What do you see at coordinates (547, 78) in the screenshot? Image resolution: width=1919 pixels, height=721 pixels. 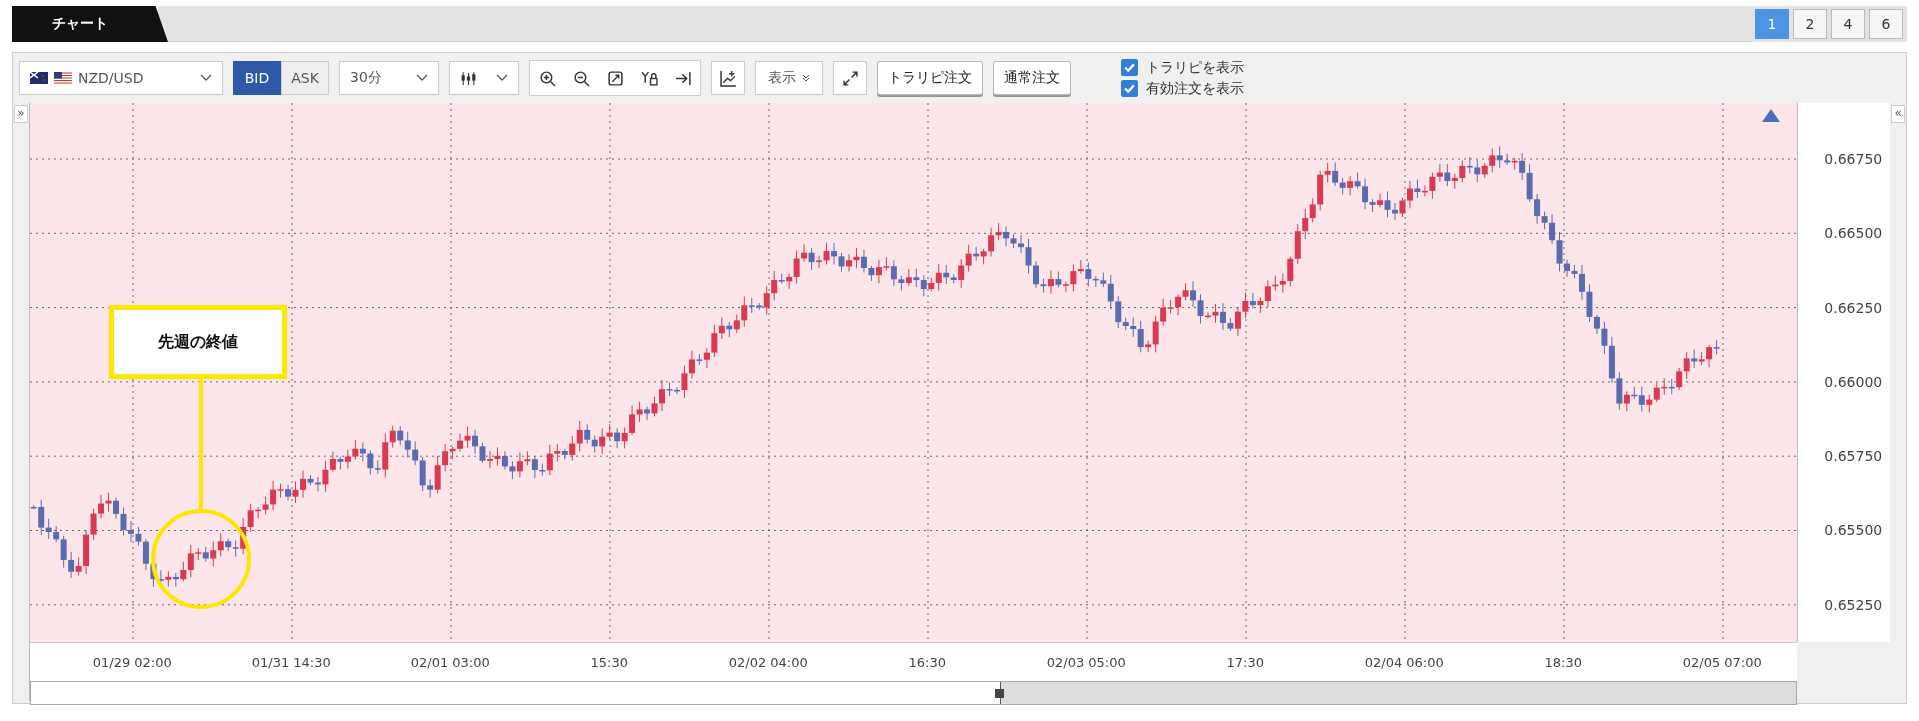 I see `zoom-in-icon` at bounding box center [547, 78].